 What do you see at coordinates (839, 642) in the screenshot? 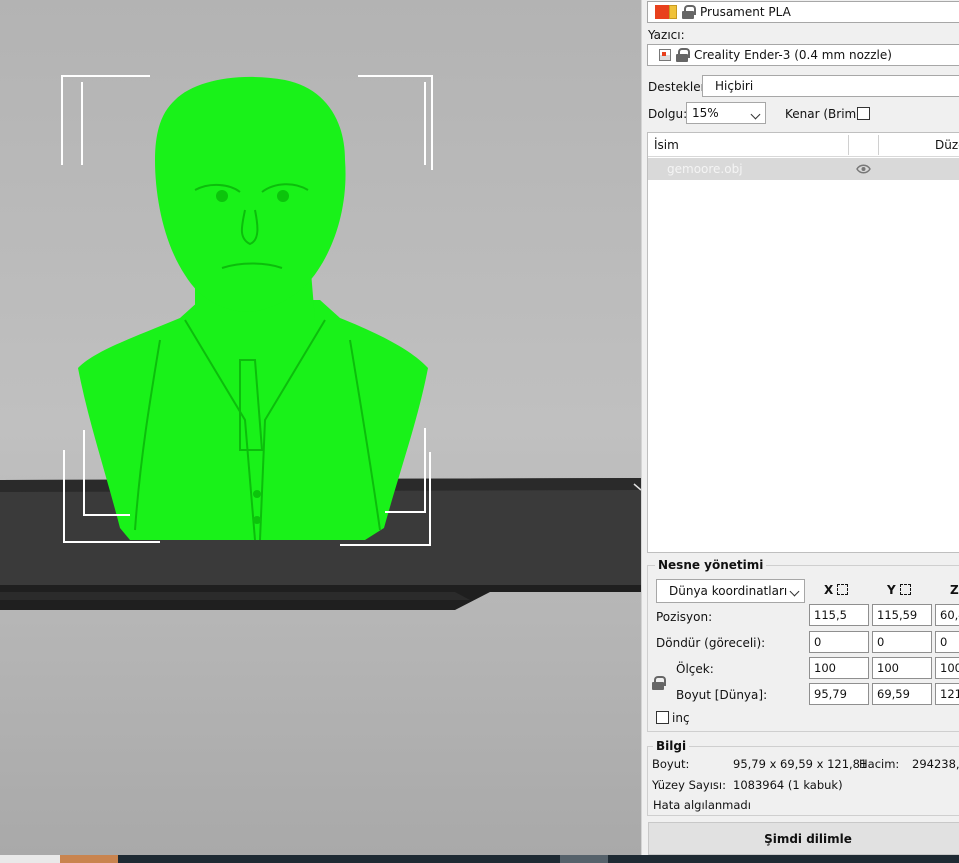
I see `rotation-x-field: 0` at bounding box center [839, 642].